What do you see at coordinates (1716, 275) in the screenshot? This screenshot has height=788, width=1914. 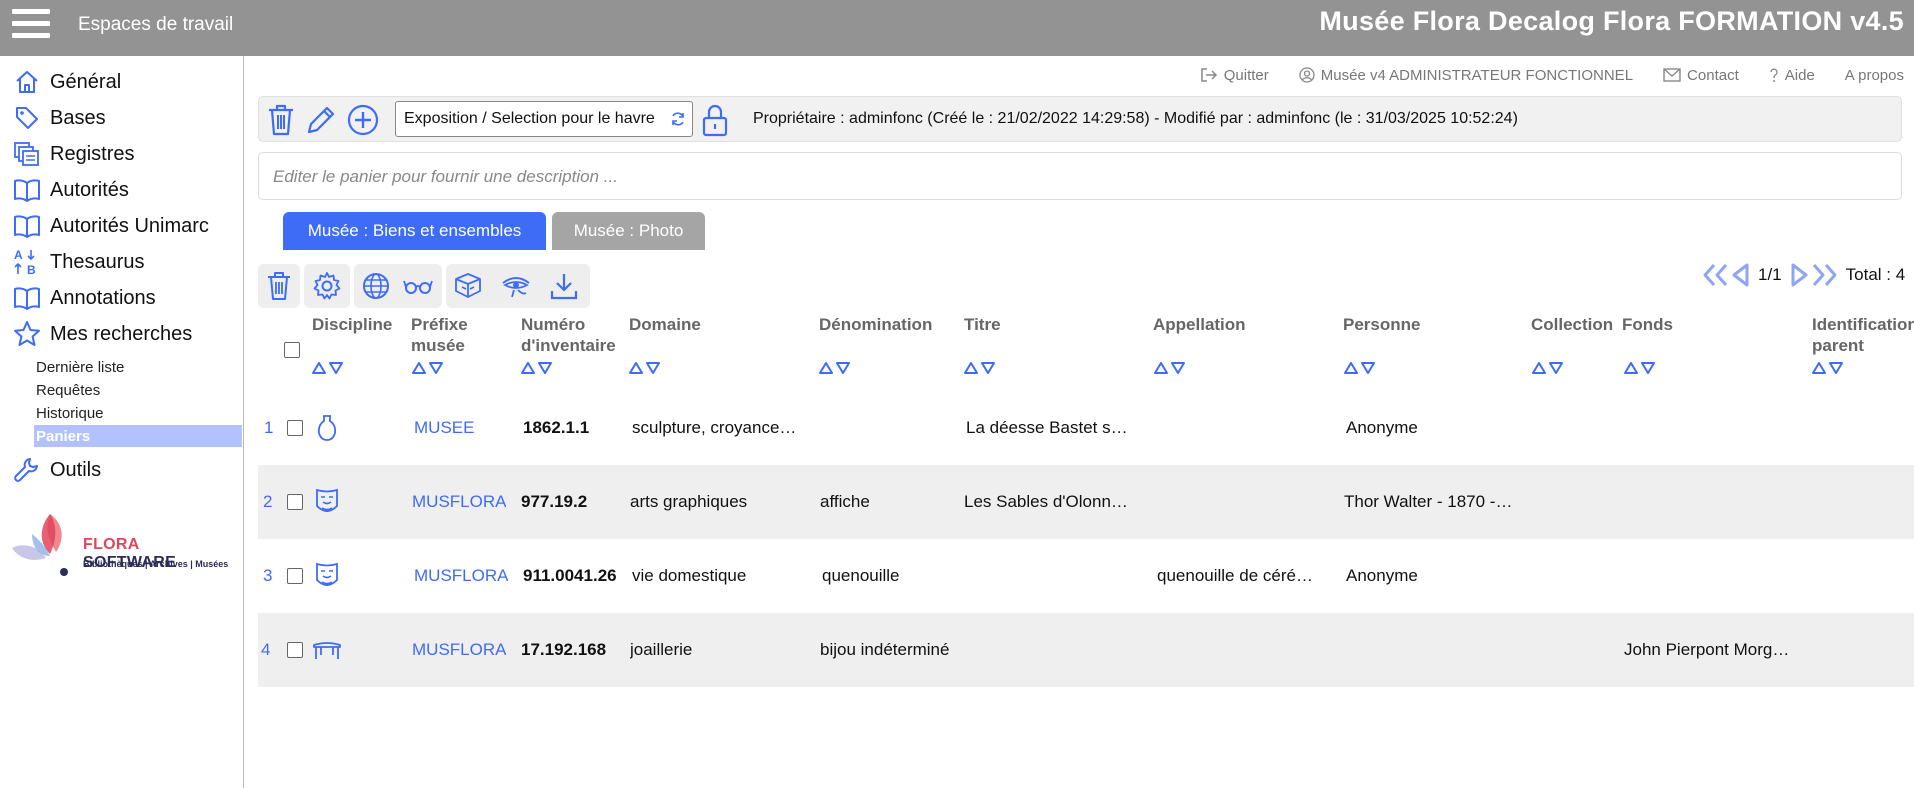 I see `first-page-icon` at bounding box center [1716, 275].